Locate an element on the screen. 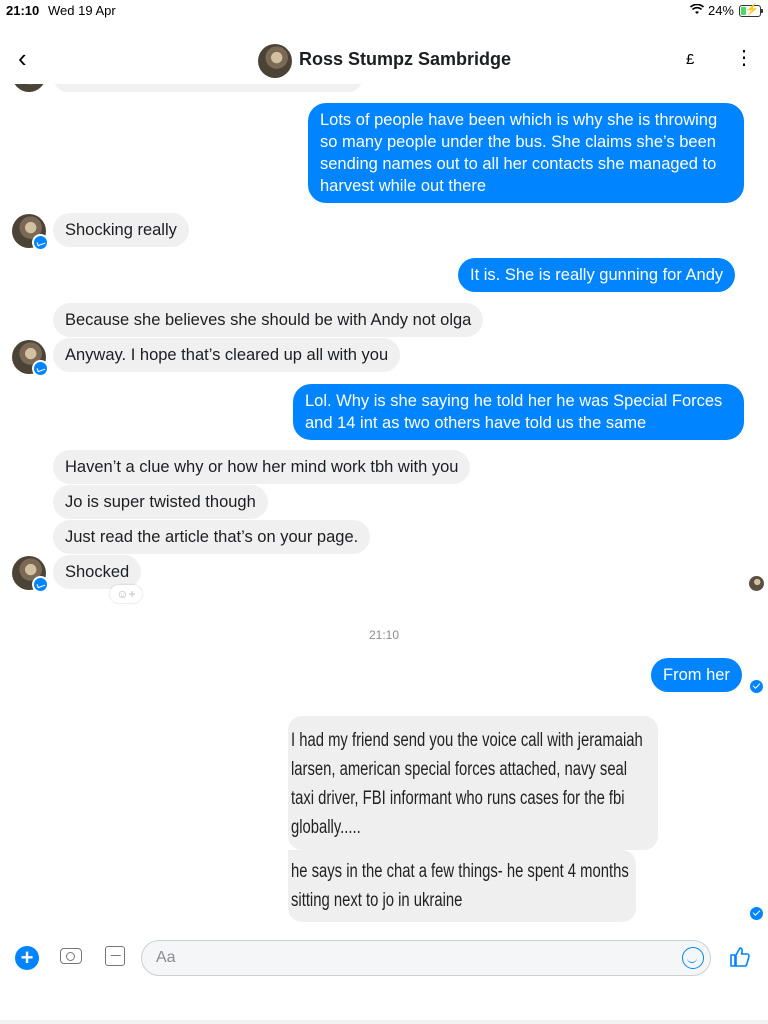 The height and width of the screenshot is (1024, 768). timestamp: 21:10 is located at coordinates (384, 635).